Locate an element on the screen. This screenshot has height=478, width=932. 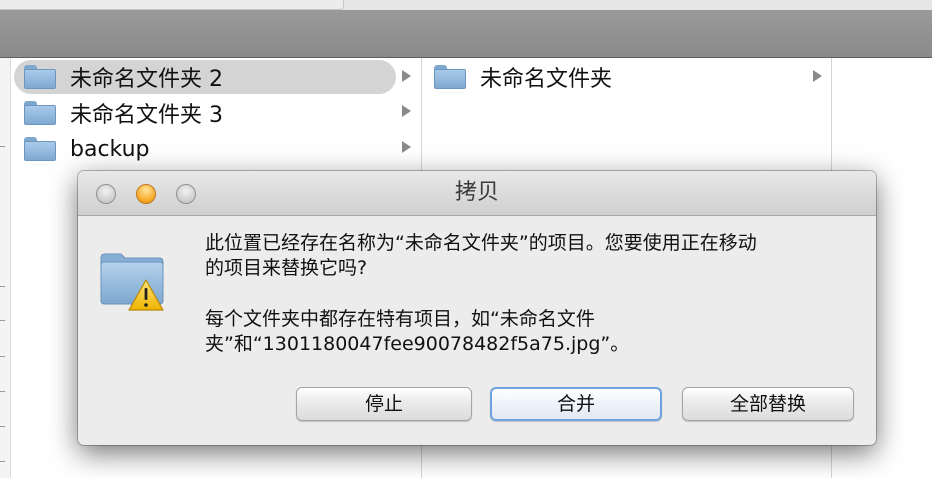
dialog-titlebar: 拷贝 is located at coordinates (477, 193).